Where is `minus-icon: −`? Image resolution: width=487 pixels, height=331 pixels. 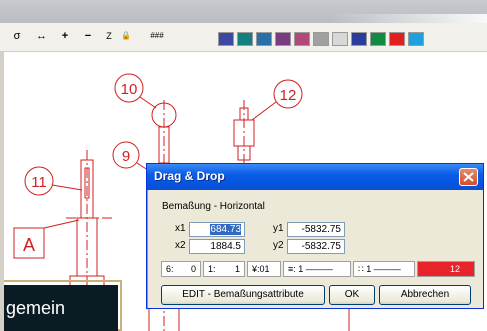
minus-icon: − is located at coordinates (88, 36).